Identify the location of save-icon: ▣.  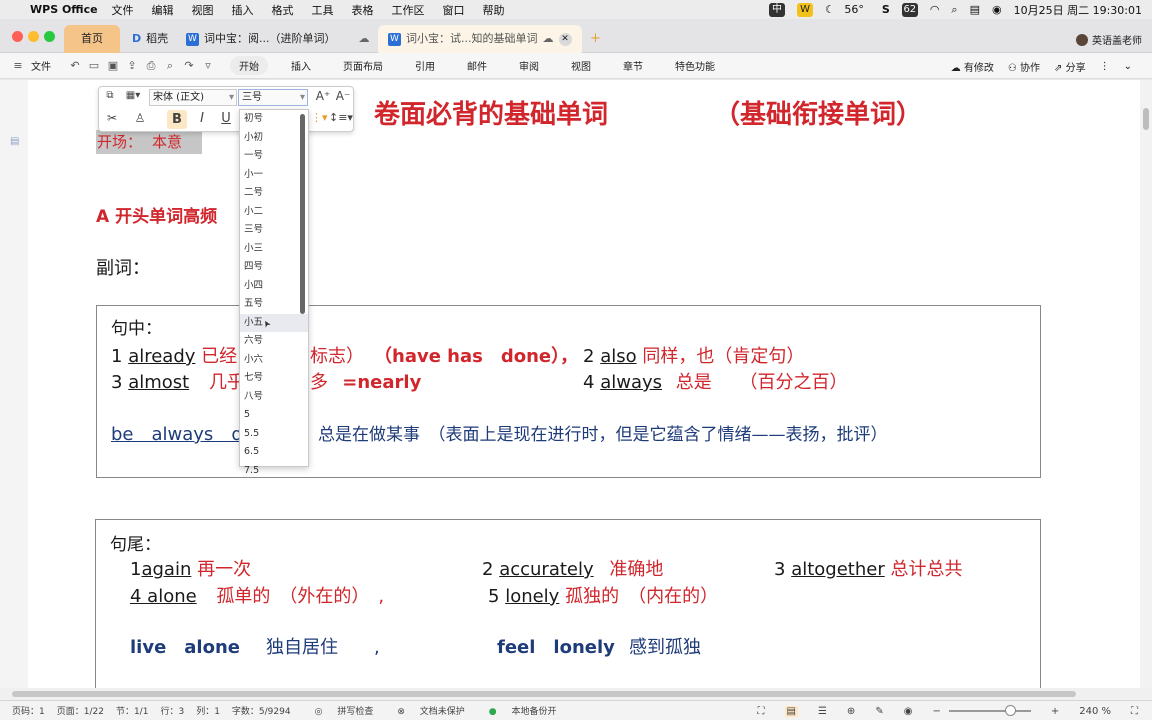
(113, 65).